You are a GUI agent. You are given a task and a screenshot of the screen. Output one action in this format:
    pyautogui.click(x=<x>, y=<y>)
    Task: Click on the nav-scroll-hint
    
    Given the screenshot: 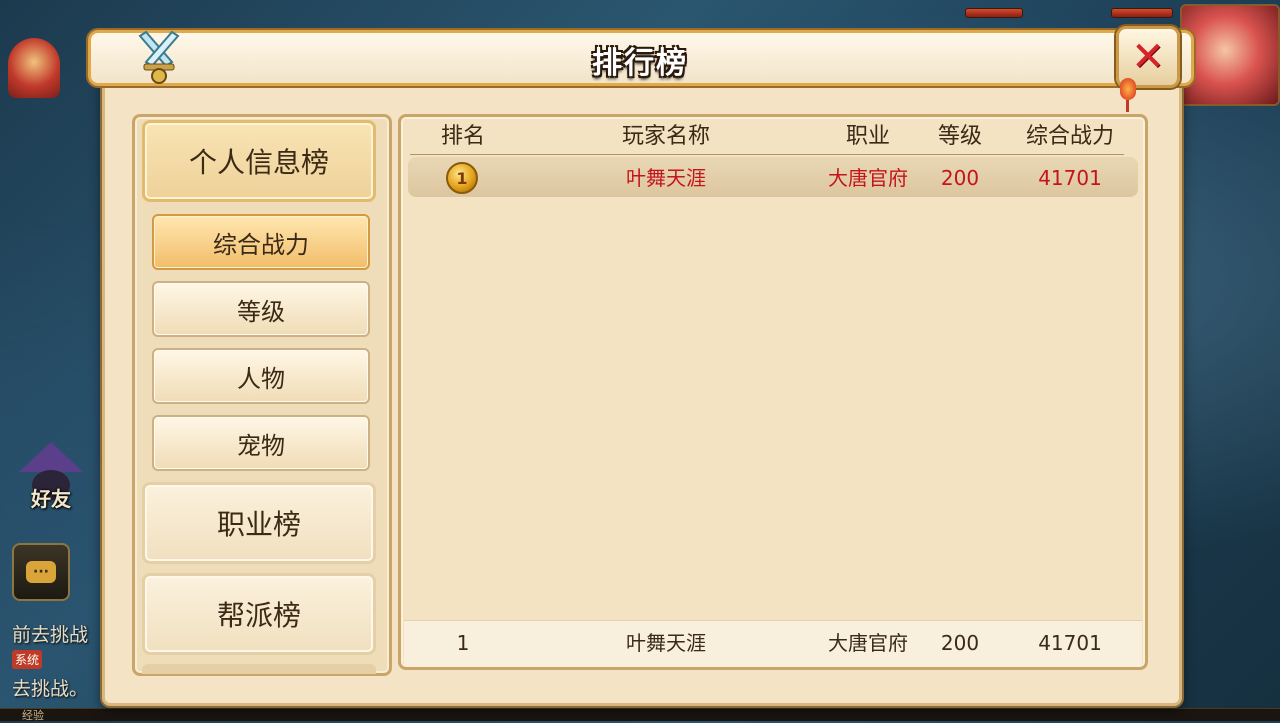 What is the action you would take?
    pyautogui.click(x=259, y=669)
    